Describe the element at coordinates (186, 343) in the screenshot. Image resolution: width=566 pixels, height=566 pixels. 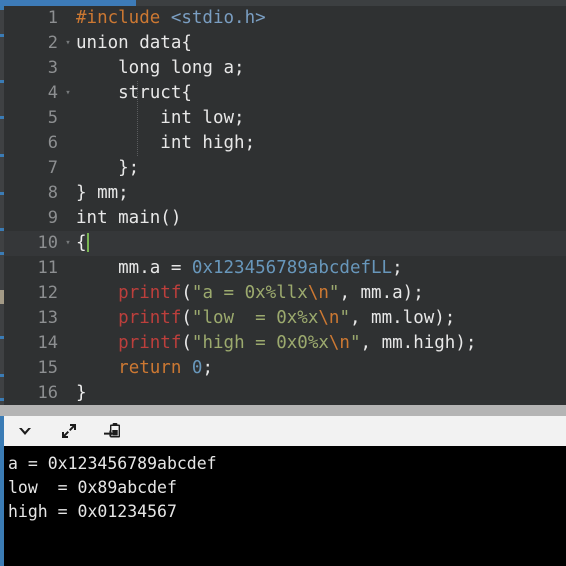
I see `code-token: (` at that location.